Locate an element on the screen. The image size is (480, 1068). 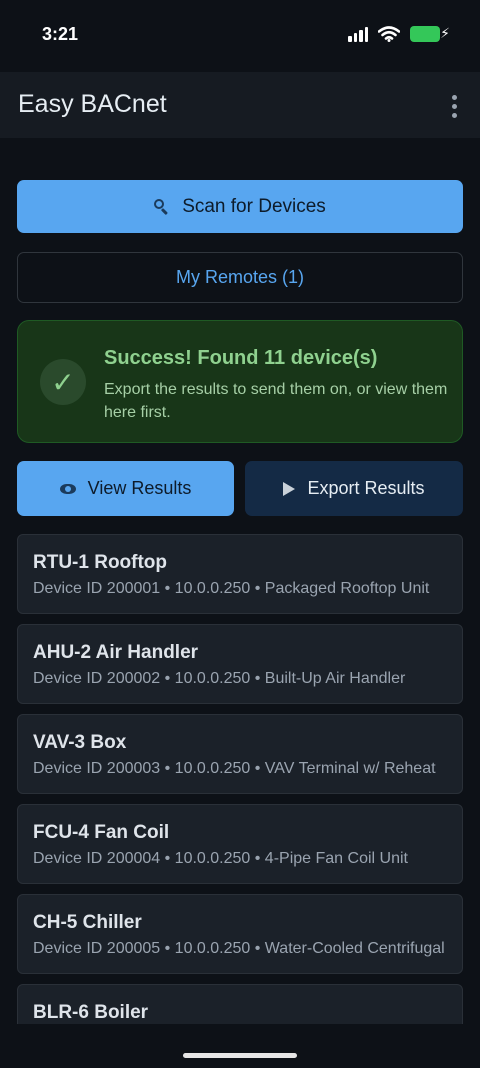
status-bar: 3:21 ⚡ is located at coordinates (240, 36).